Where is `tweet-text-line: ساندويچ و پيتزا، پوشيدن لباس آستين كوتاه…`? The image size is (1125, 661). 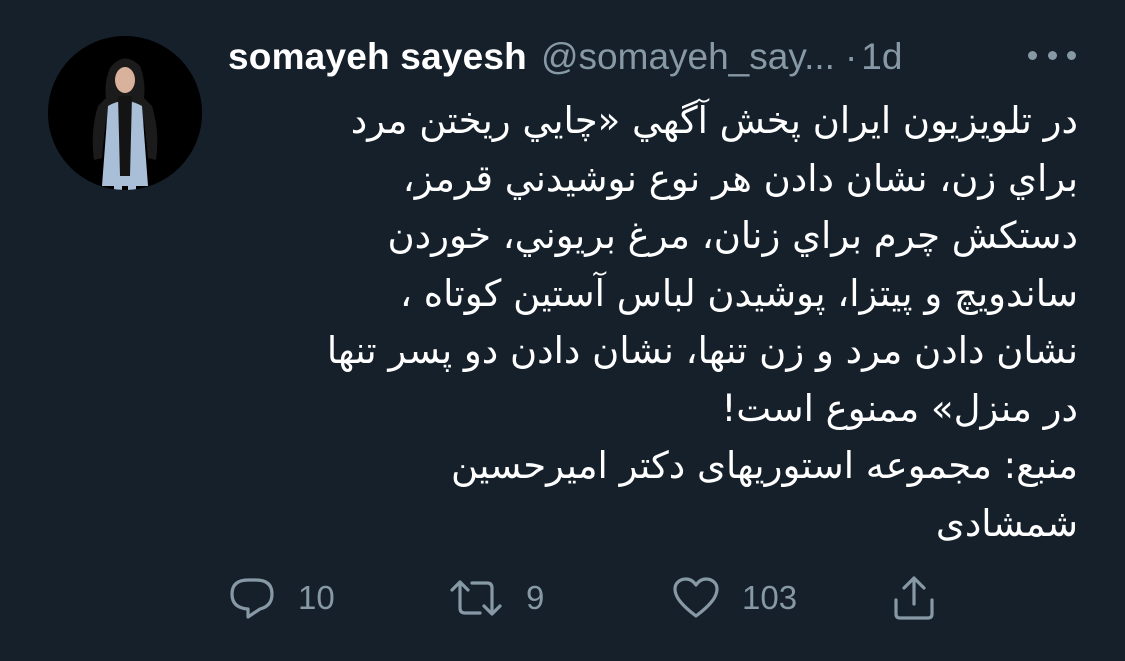
tweet-text-line: ساندويچ و پيتزا، پوشيدن لباس آستين كوتاه… is located at coordinates (739, 293).